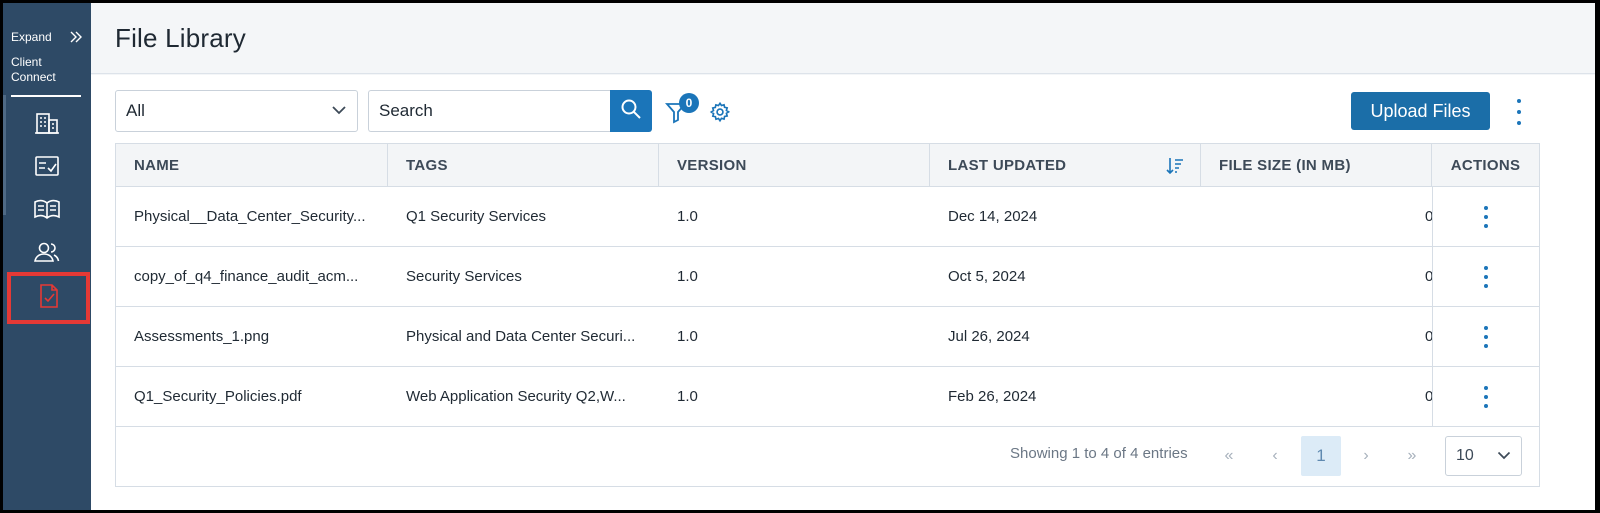 This screenshot has width=1600, height=513. I want to click on next-page-button: ›, so click(1366, 456).